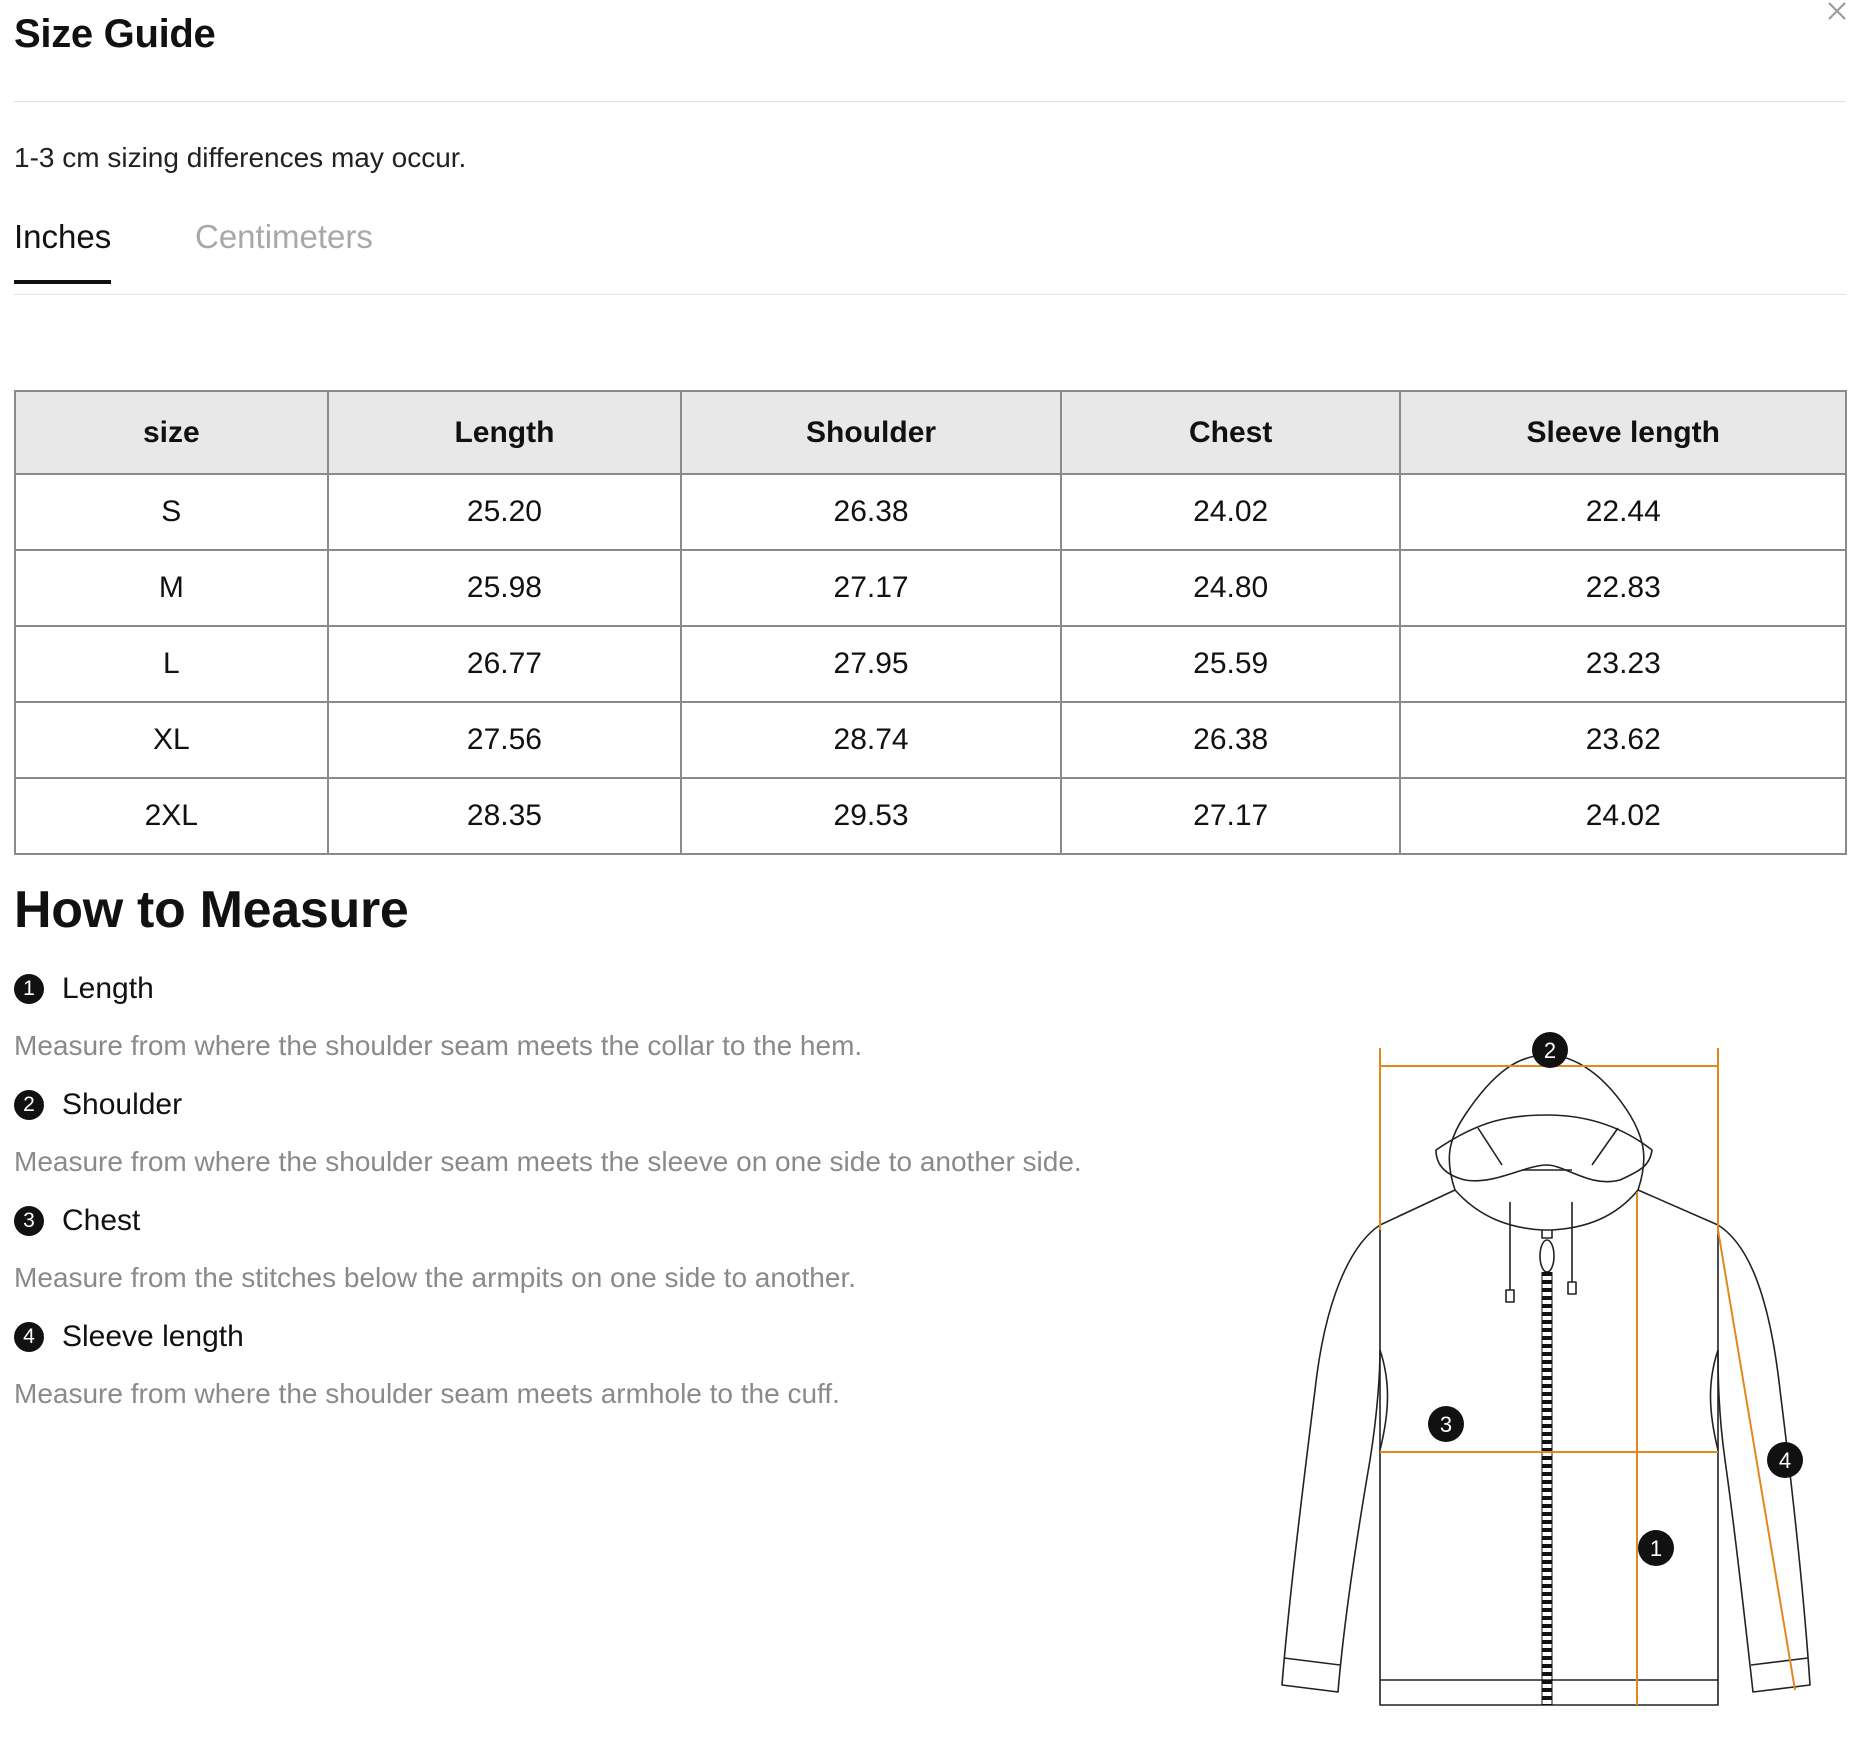 This screenshot has width=1864, height=1745. I want to click on table-cell: 25.98, so click(504, 588).